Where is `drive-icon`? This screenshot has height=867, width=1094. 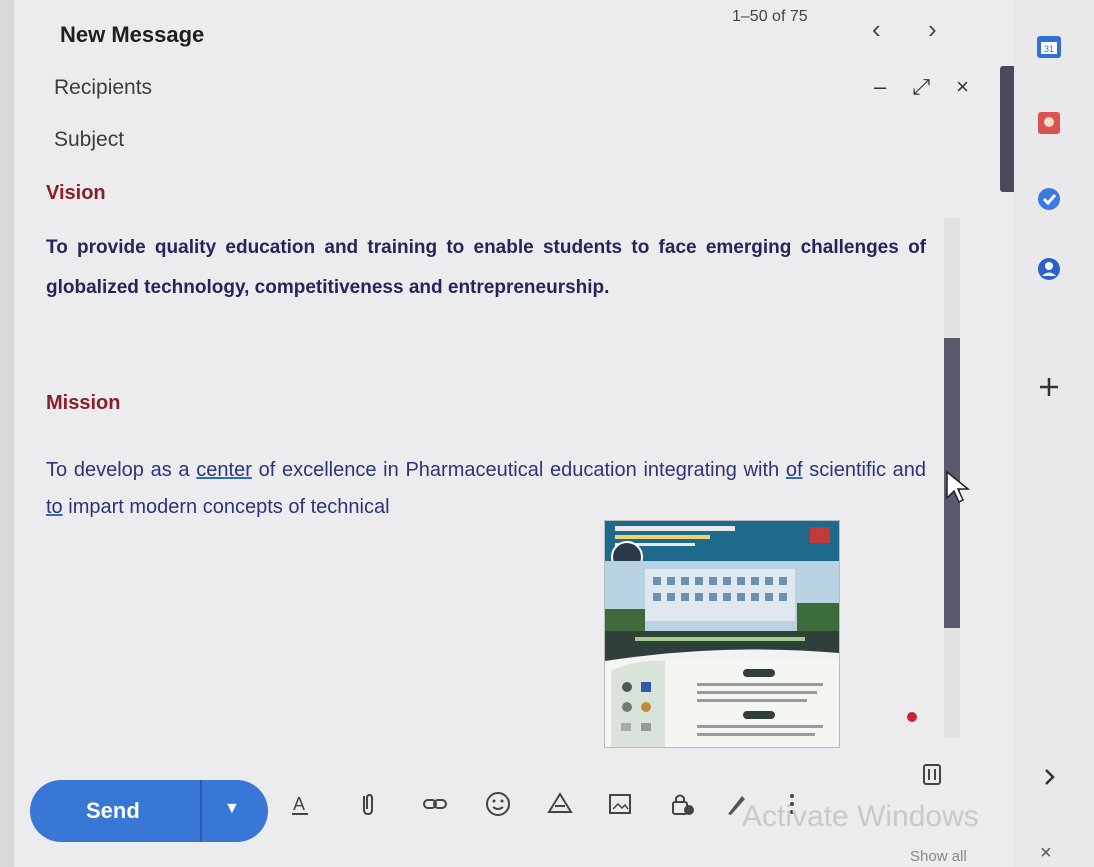 drive-icon is located at coordinates (560, 804).